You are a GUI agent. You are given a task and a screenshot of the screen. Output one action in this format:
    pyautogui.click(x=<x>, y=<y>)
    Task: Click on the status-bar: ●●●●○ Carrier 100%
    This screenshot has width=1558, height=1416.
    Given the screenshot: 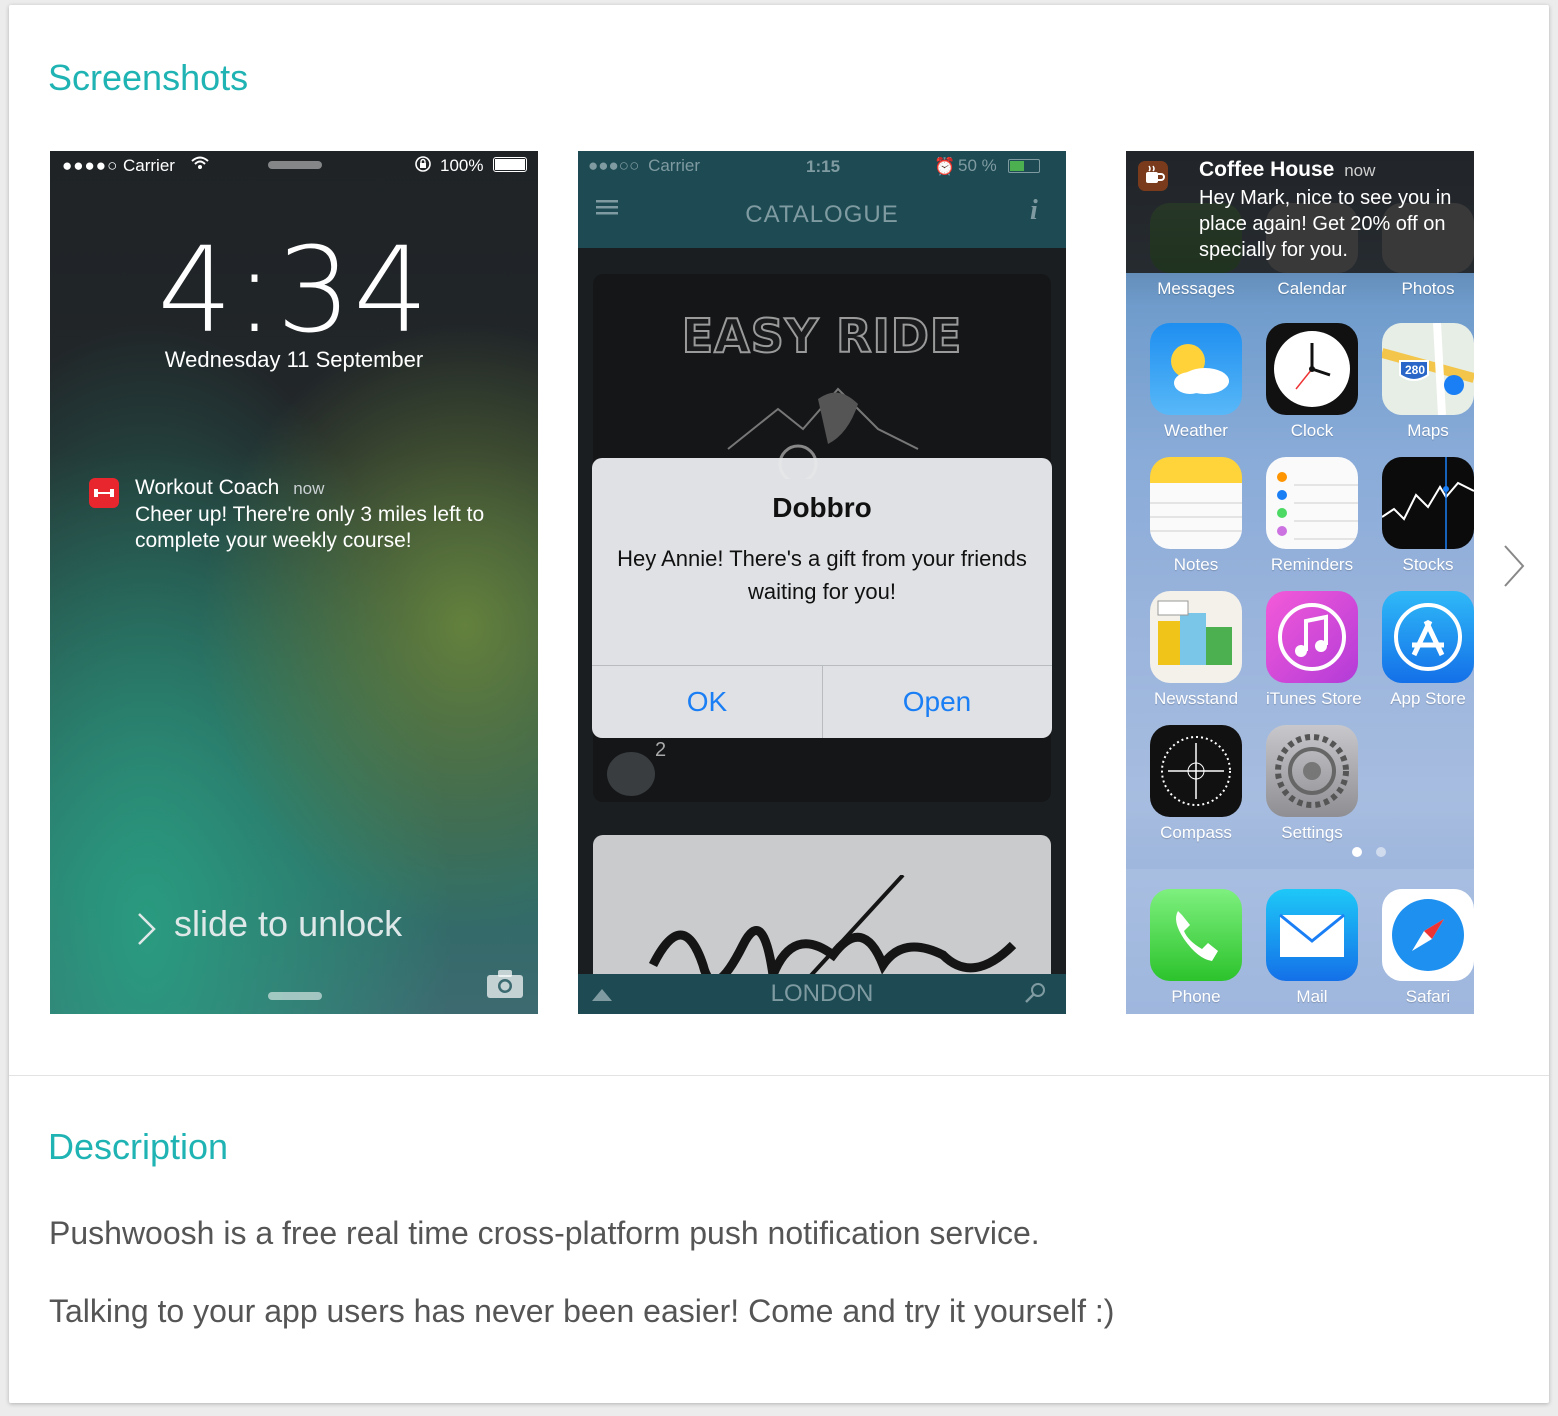 What is the action you would take?
    pyautogui.click(x=294, y=166)
    